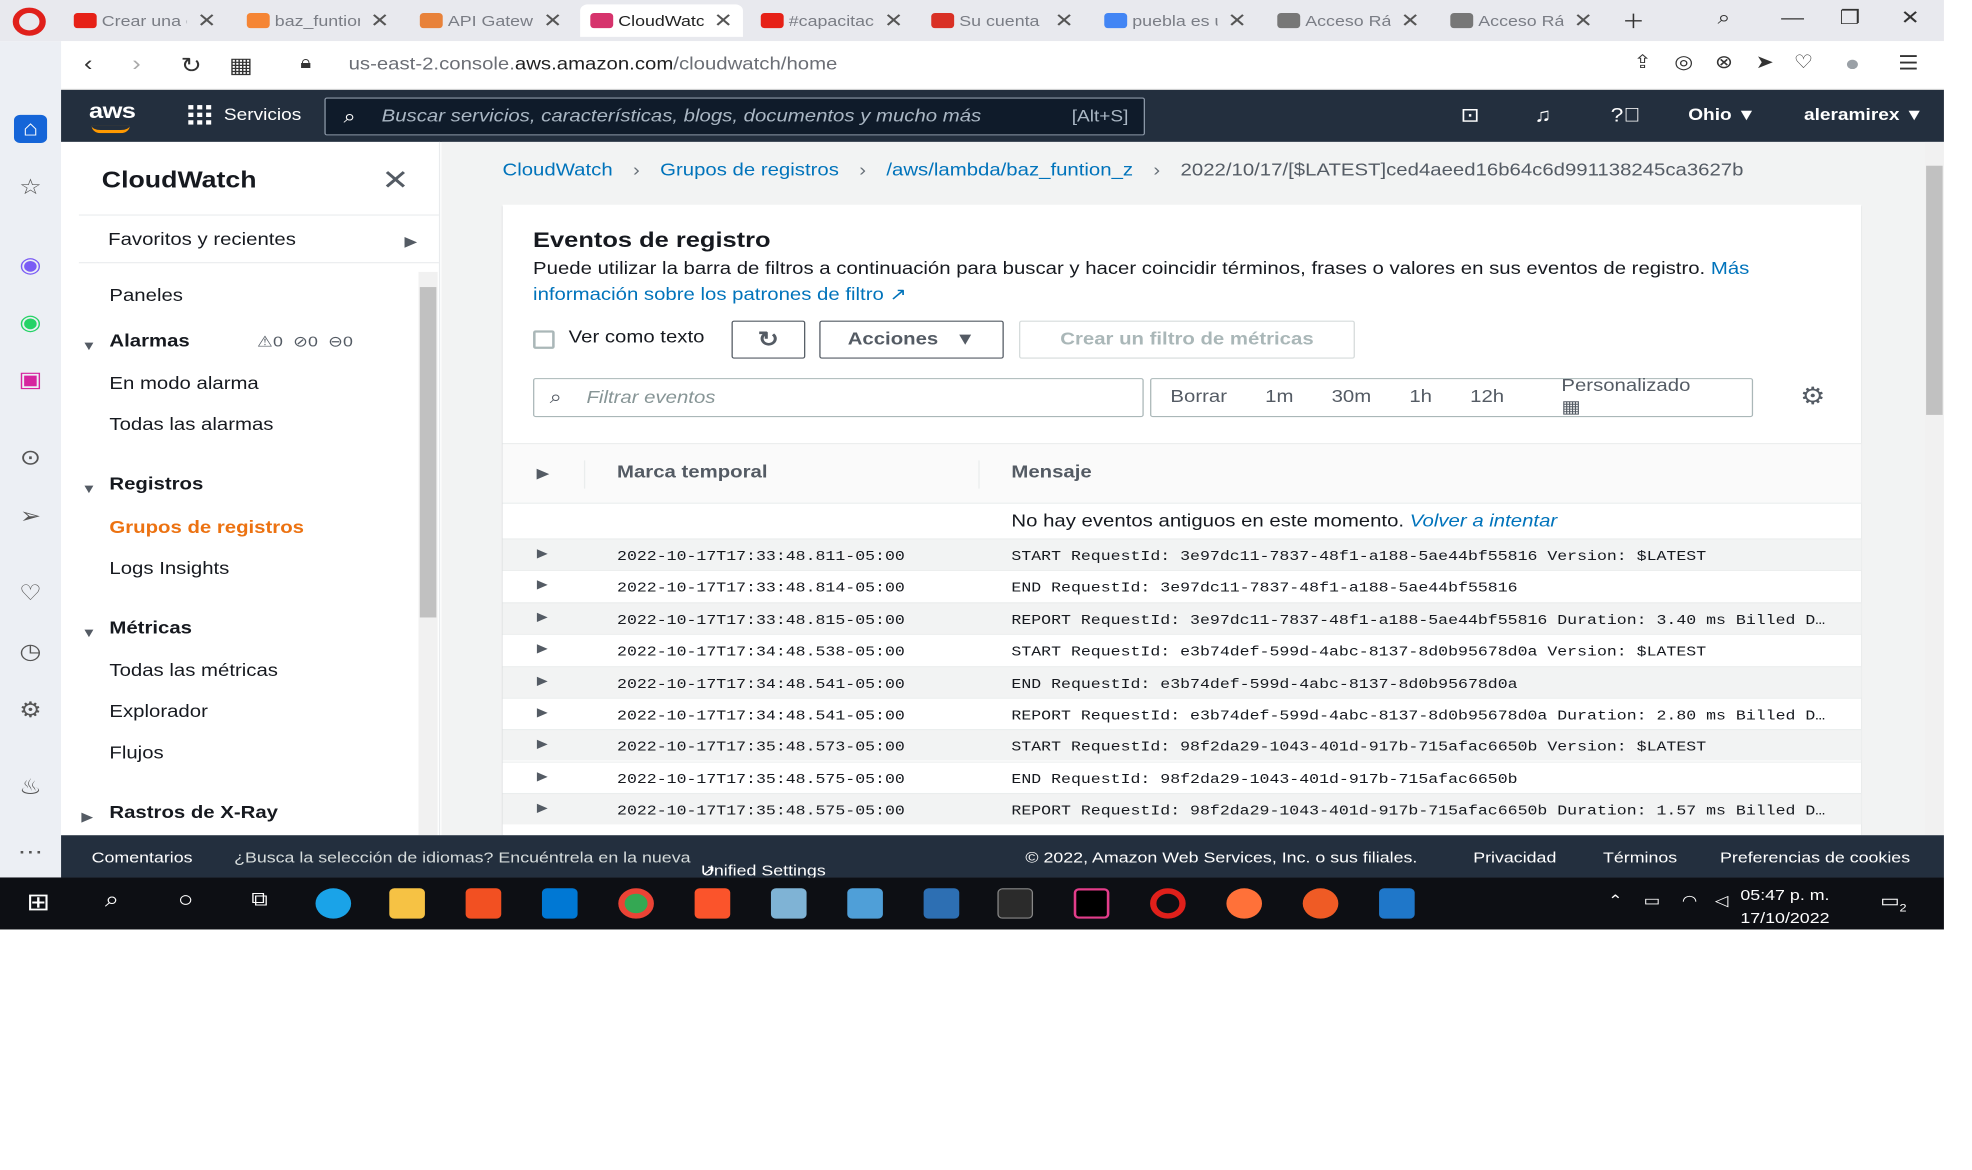 The height and width of the screenshot is (1170, 1972). What do you see at coordinates (202, 240) in the screenshot?
I see `favorites-recents: Favoritos y recientes` at bounding box center [202, 240].